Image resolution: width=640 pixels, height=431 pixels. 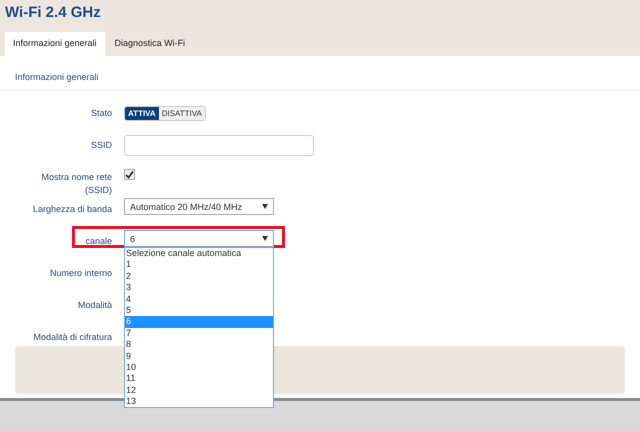 I want to click on dropdown-option: Selezione canale automatica, so click(x=199, y=254).